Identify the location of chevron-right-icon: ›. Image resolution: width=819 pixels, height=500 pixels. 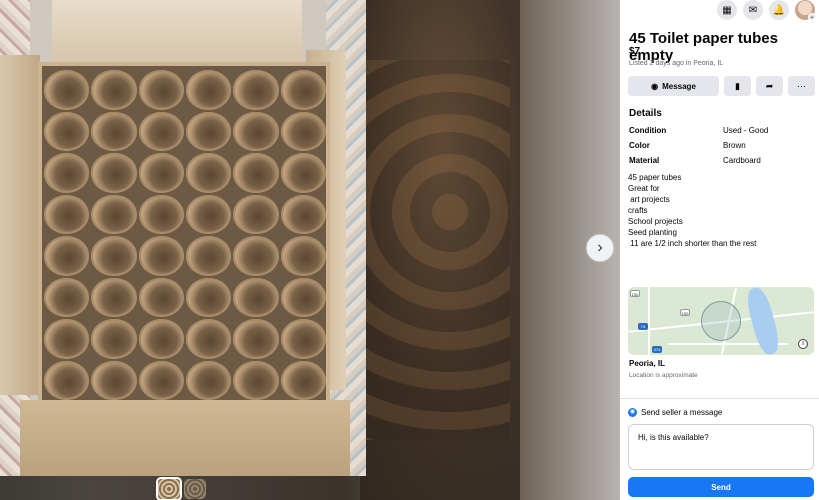
(600, 247).